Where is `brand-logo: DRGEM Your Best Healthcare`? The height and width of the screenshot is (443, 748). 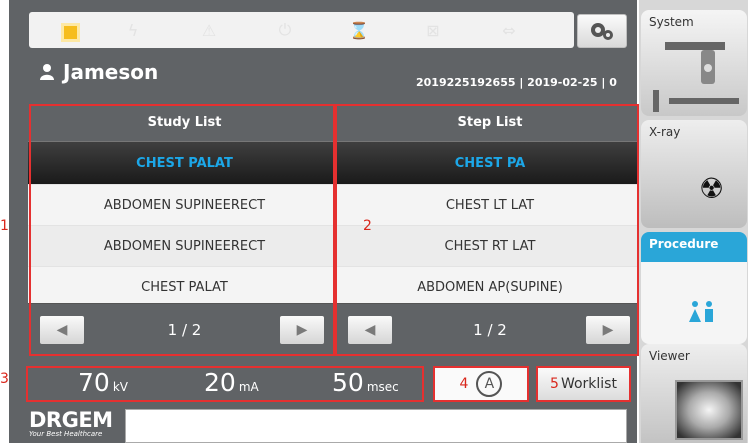
brand-logo: DRGEM Your Best Healthcare is located at coordinates (71, 423).